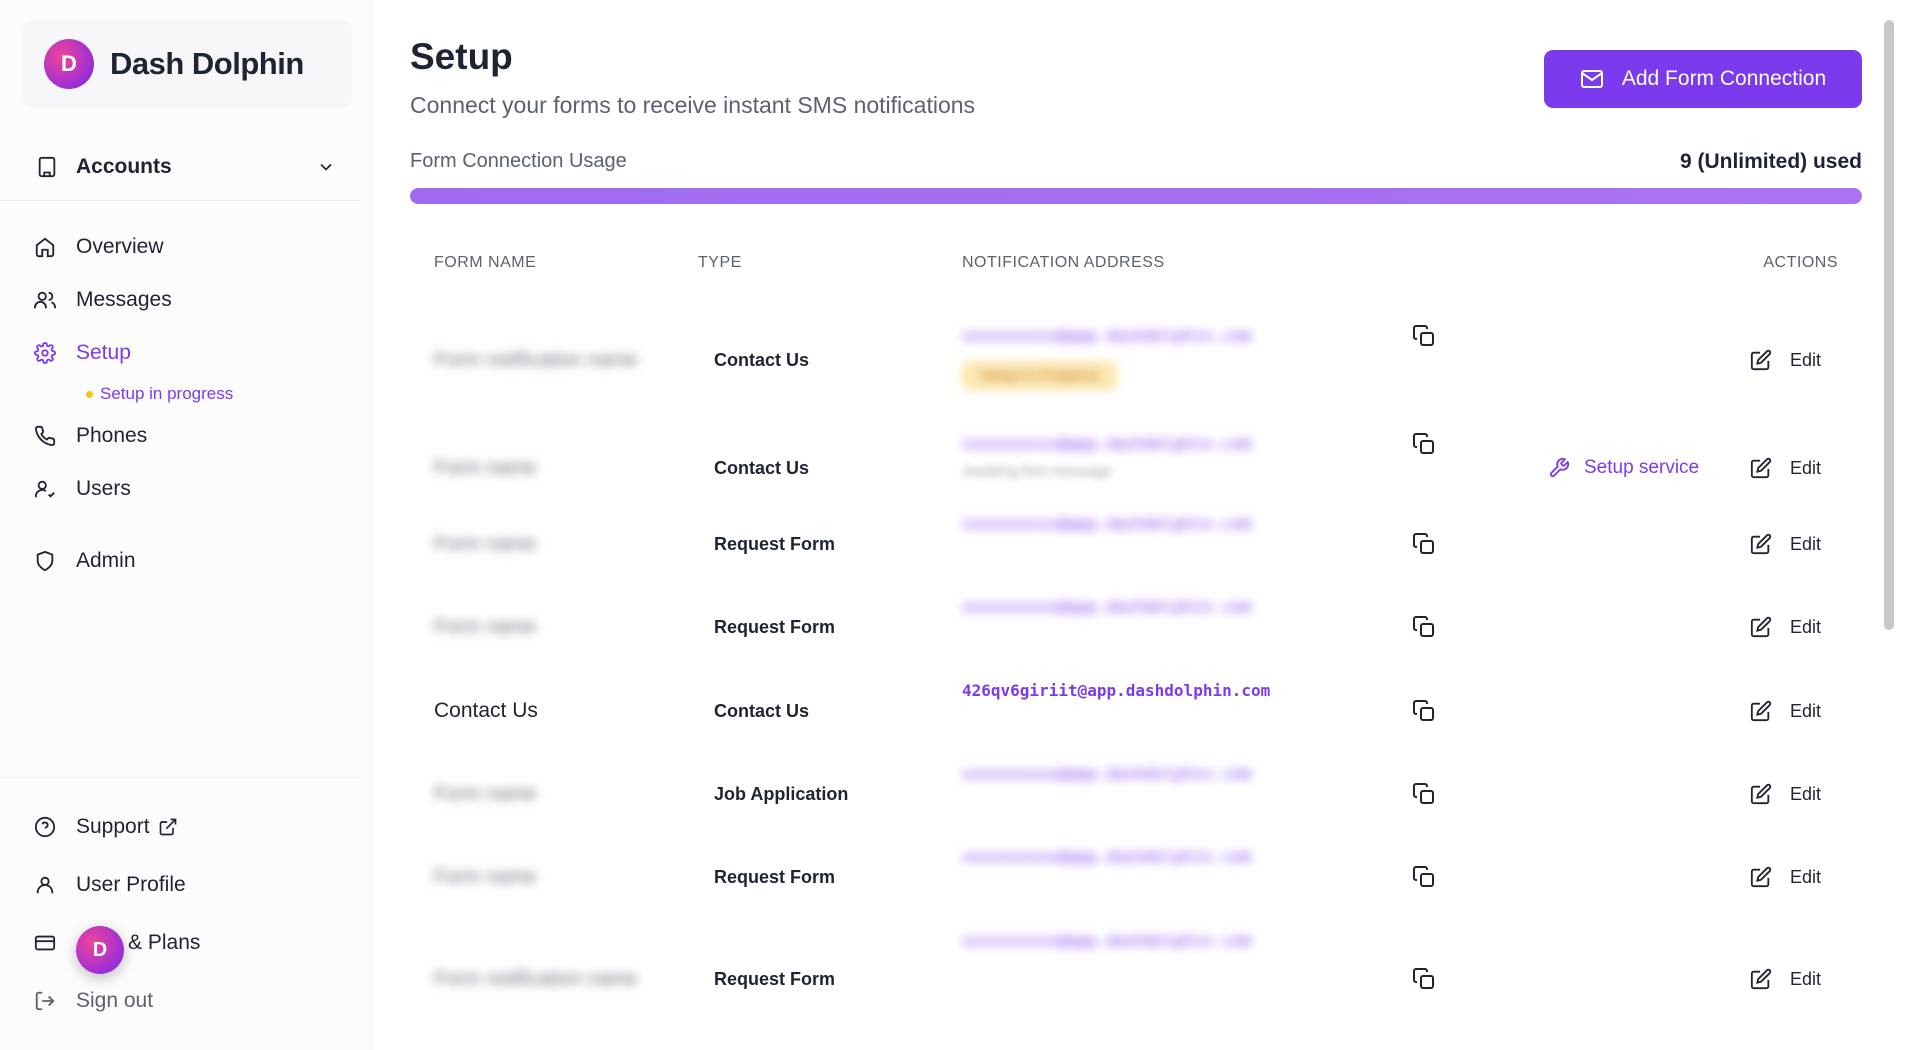 This screenshot has width=1920, height=1050. What do you see at coordinates (1116, 690) in the screenshot?
I see `notification-address: 426qv6giriit@app.dashdolphin.com` at bounding box center [1116, 690].